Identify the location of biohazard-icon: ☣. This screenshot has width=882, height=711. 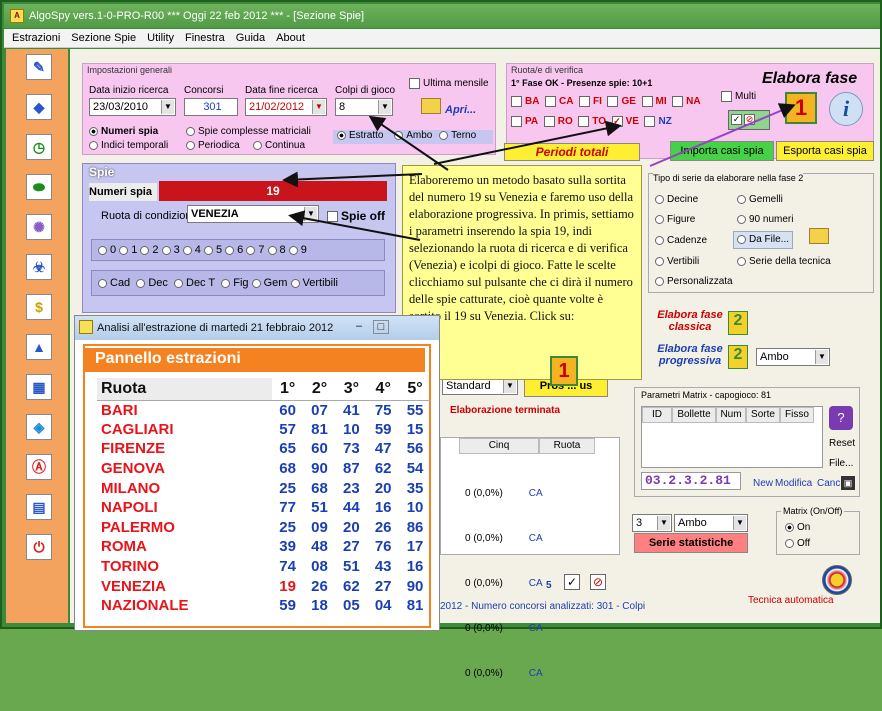
(39, 267).